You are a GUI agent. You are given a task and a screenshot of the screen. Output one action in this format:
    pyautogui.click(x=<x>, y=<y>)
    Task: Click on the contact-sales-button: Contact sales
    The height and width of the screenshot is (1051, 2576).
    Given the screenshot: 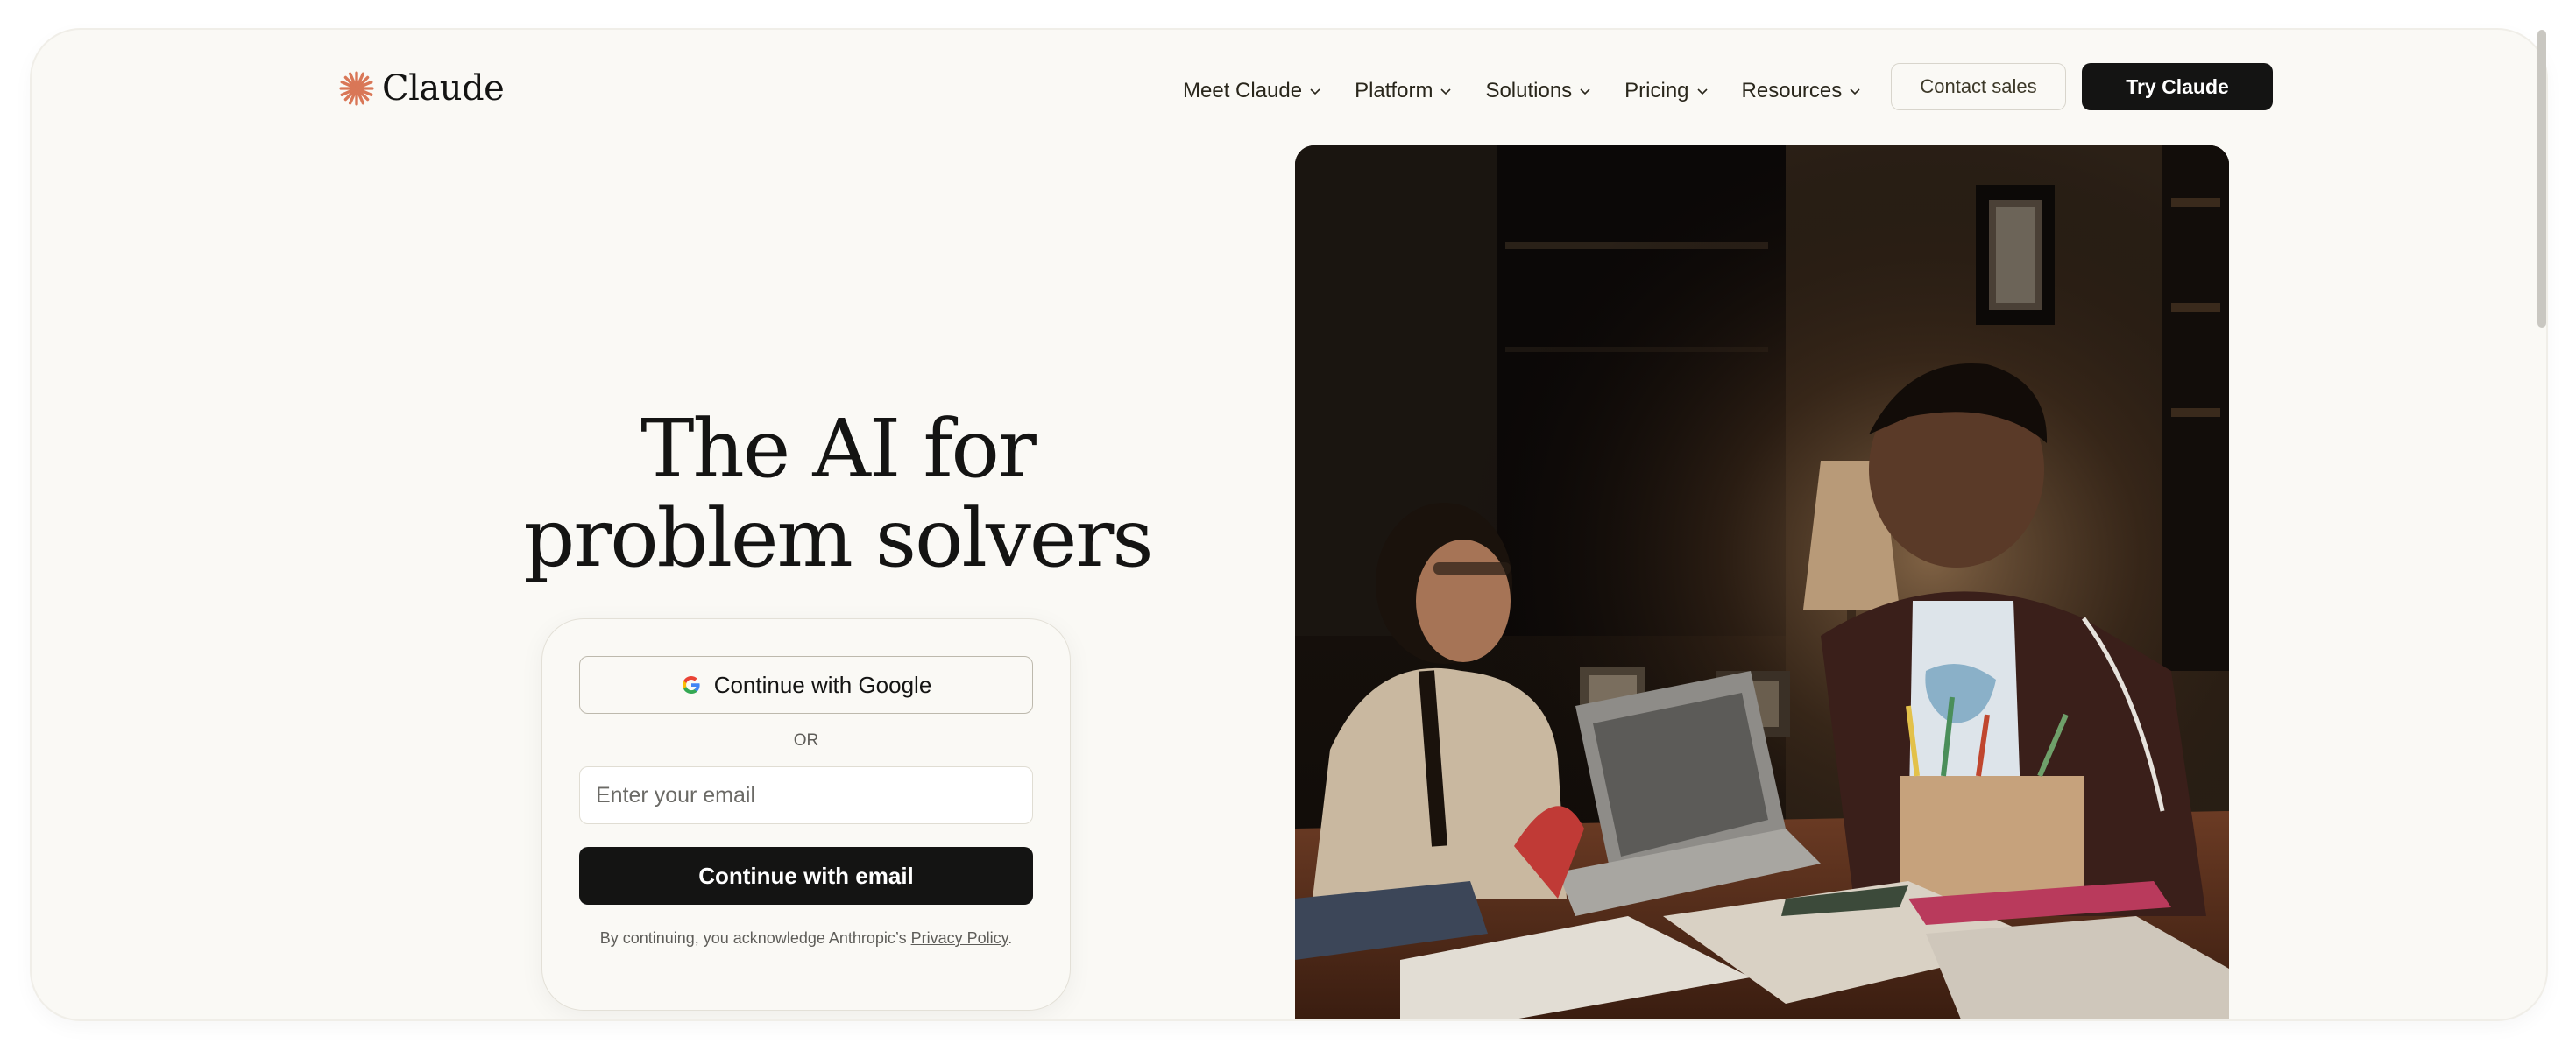 What is the action you would take?
    pyautogui.click(x=1978, y=87)
    